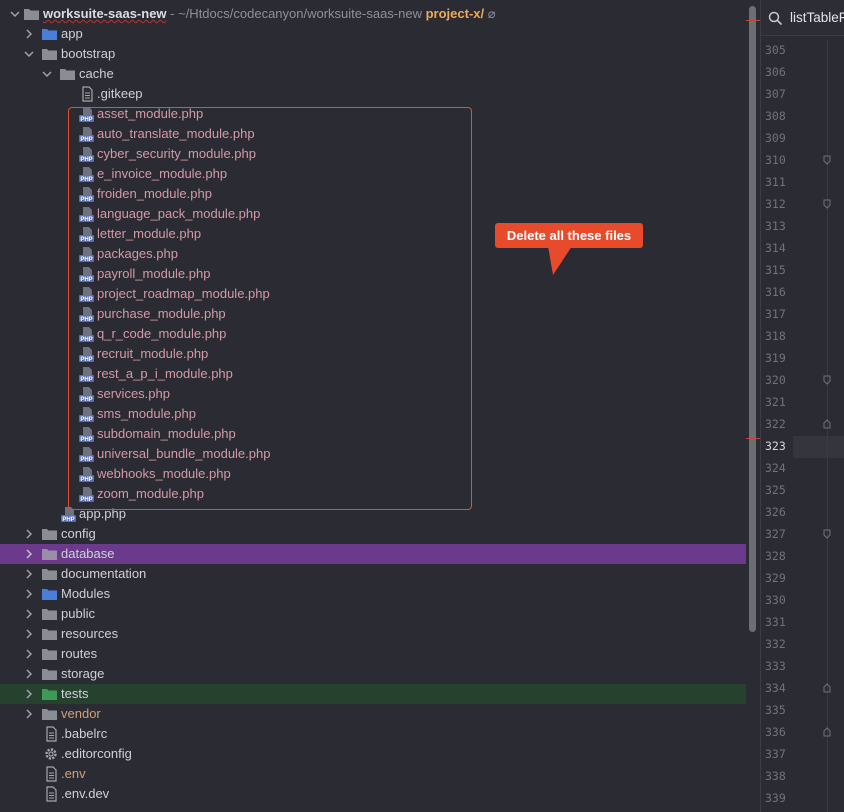  What do you see at coordinates (373, 474) in the screenshot?
I see `tree-row-cache-file: PHP webhooks_module.php` at bounding box center [373, 474].